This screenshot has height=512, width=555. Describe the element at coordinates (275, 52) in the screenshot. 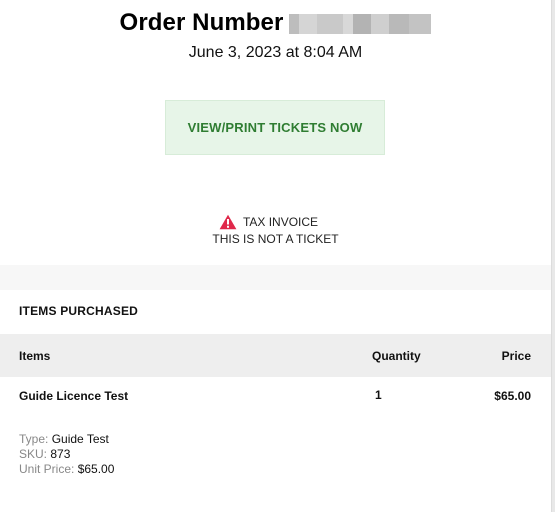

I see `order-date: June 3, 2023 at 8:04 AM` at that location.